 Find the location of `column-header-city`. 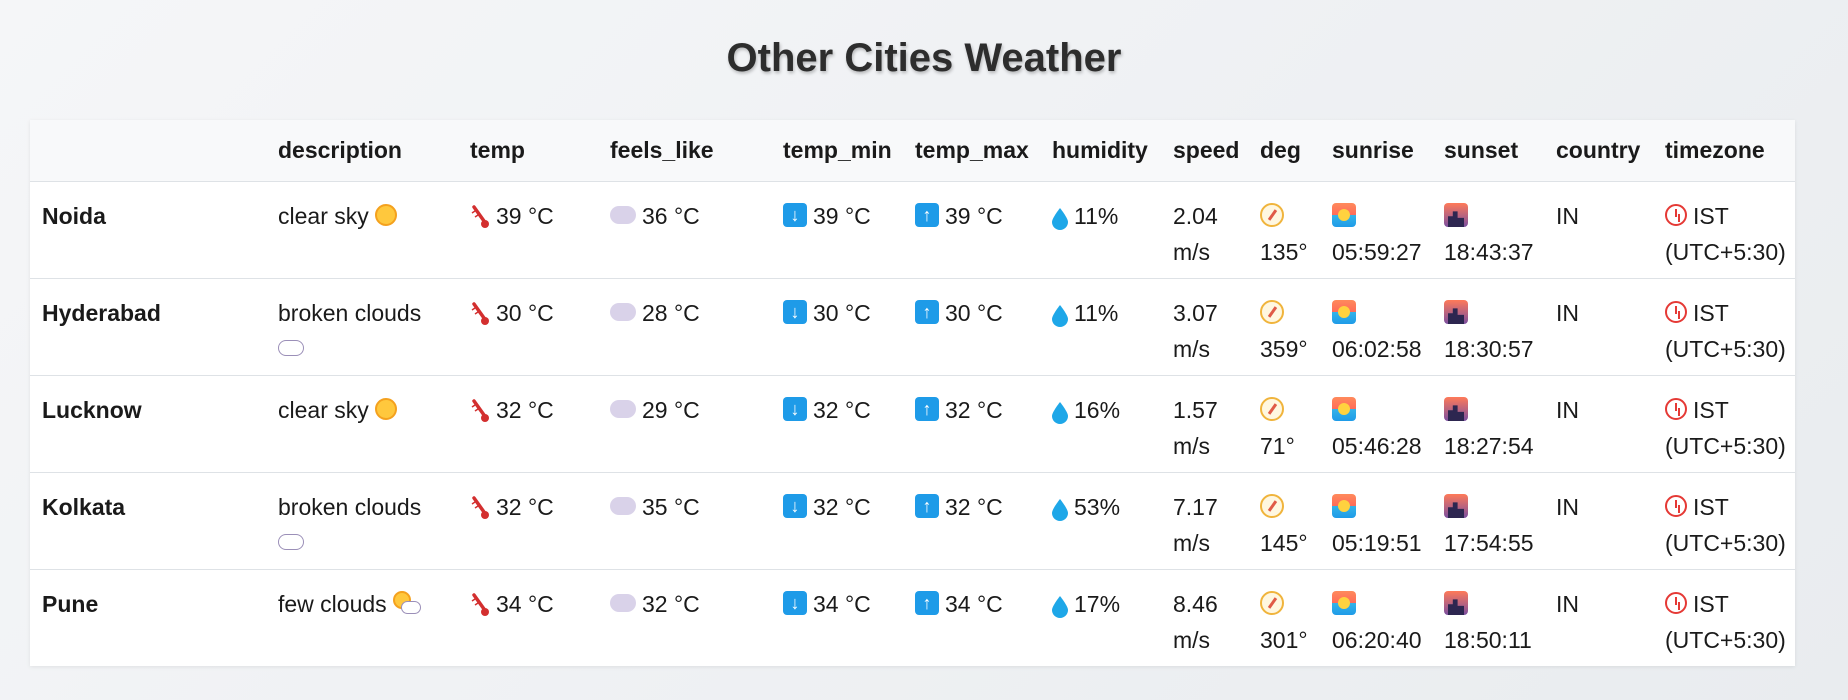

column-header-city is located at coordinates (148, 150).